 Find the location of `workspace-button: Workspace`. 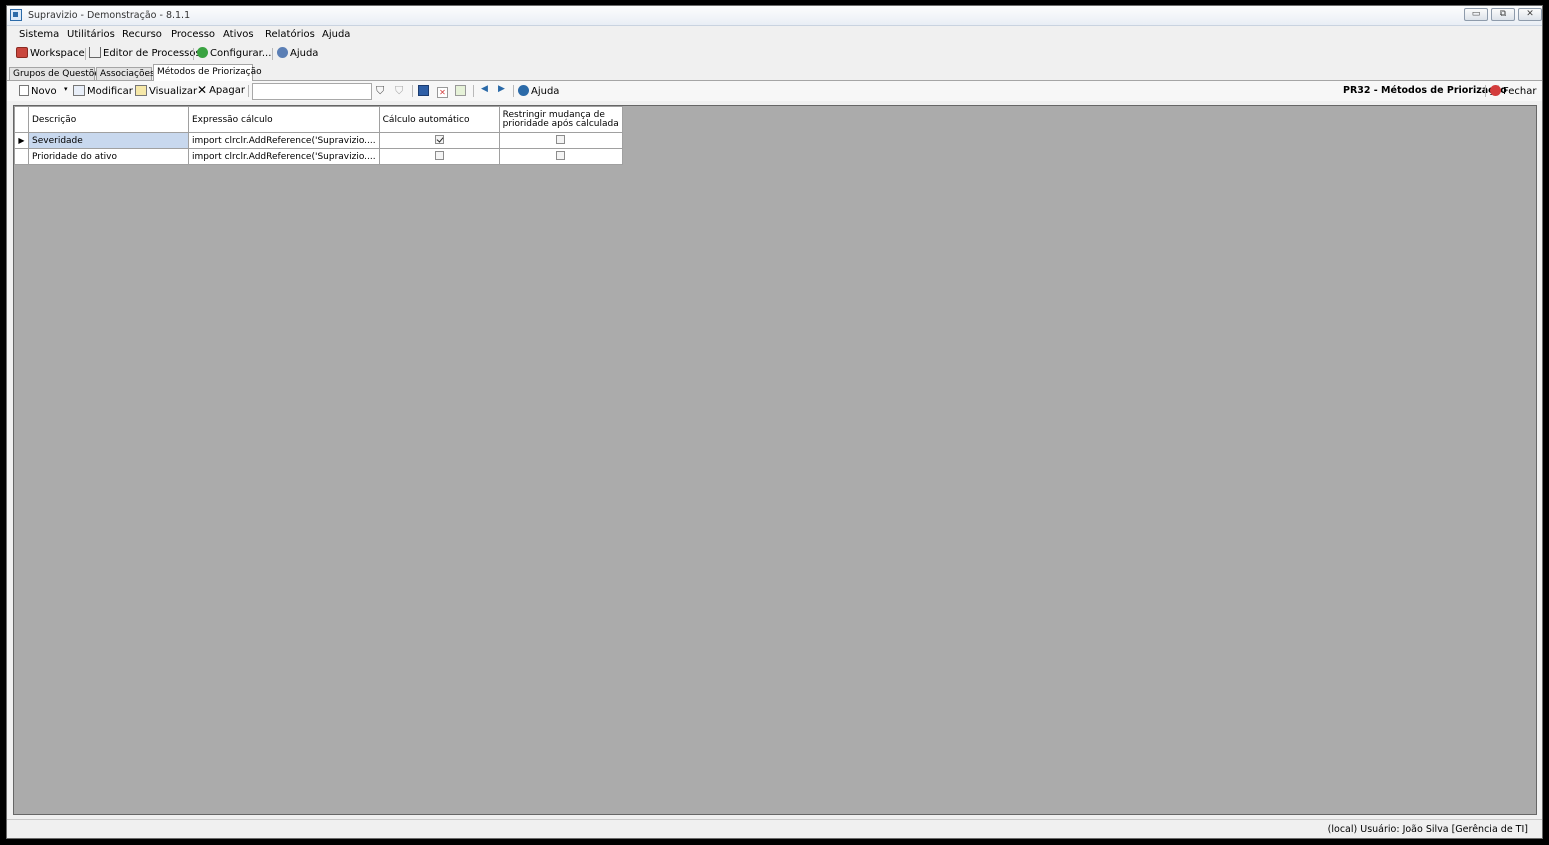

workspace-button: Workspace is located at coordinates (50, 53).